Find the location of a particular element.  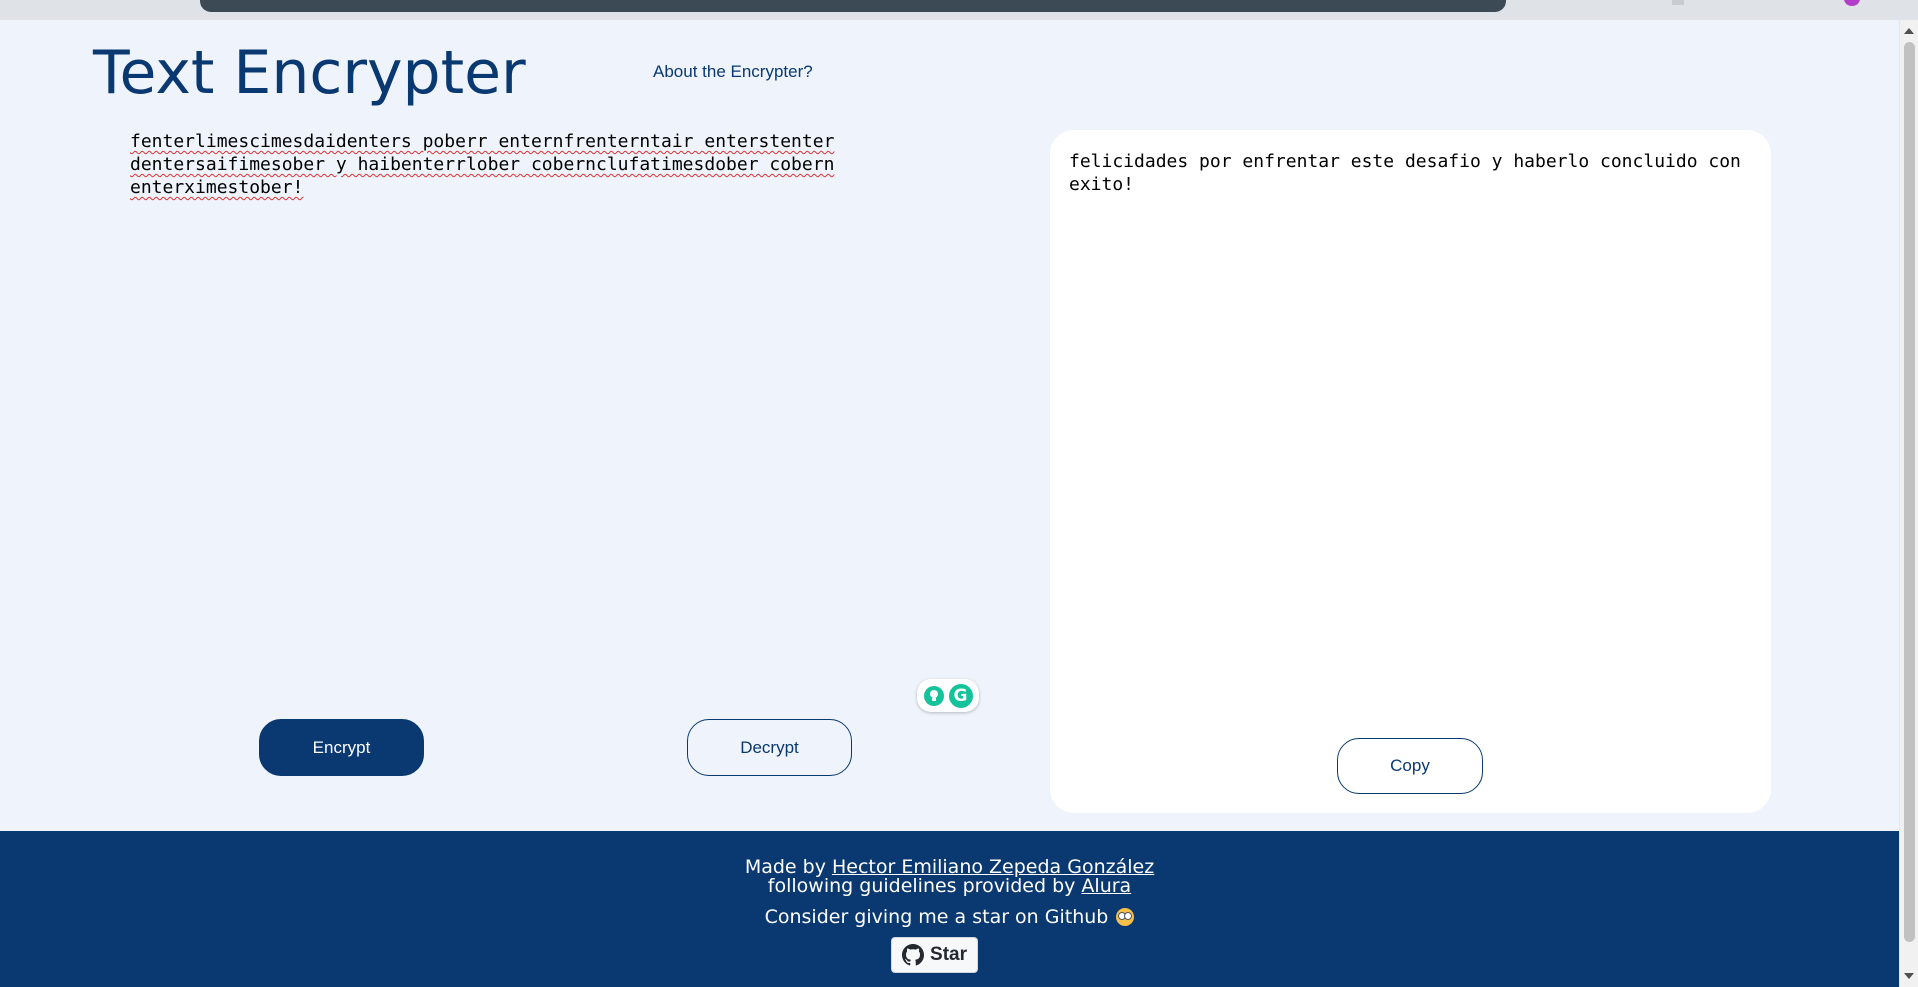

copy-button: Copy is located at coordinates (1410, 766).